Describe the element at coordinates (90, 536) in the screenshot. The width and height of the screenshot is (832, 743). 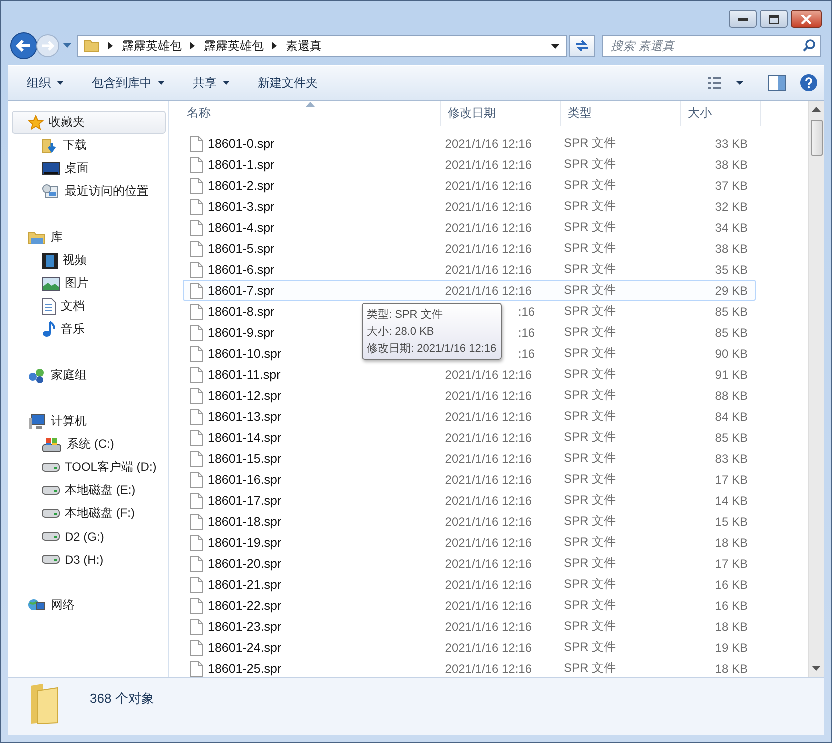
I see `sidebar-item: D2 (G:)` at that location.